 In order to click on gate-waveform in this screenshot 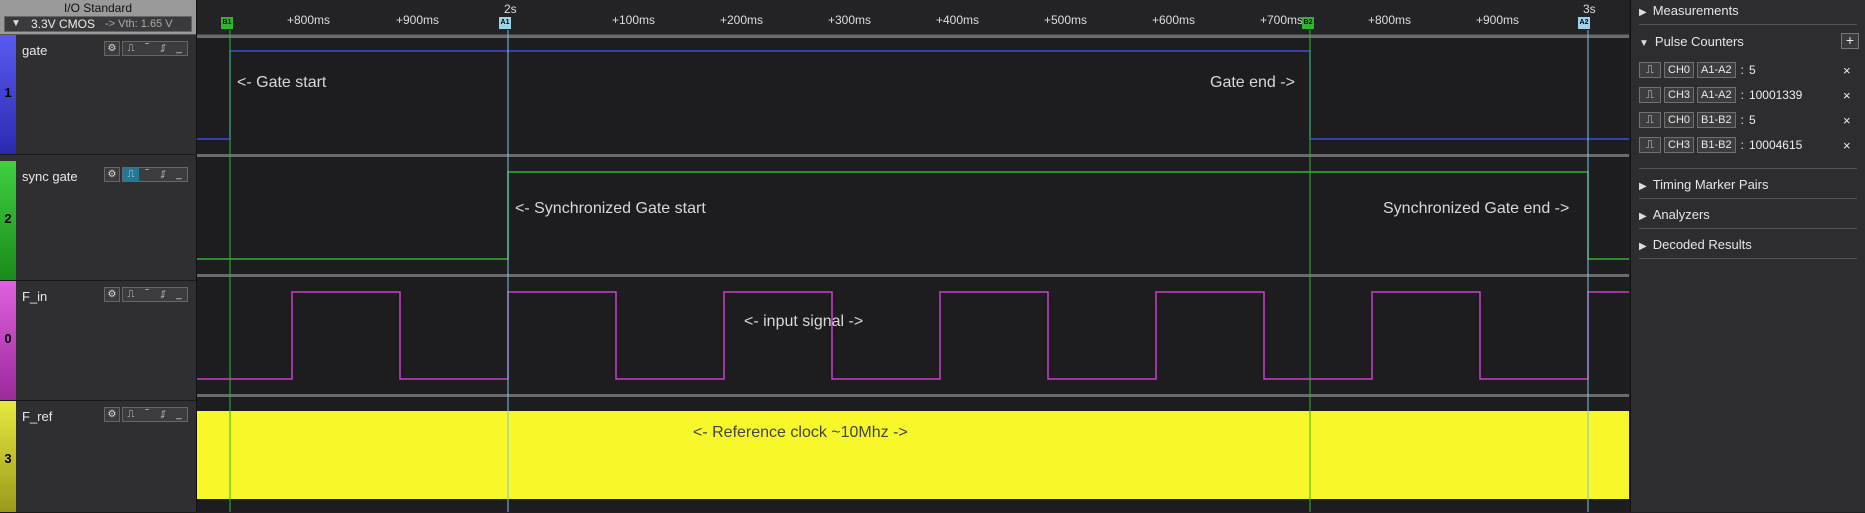, I will do `click(913, 95)`.